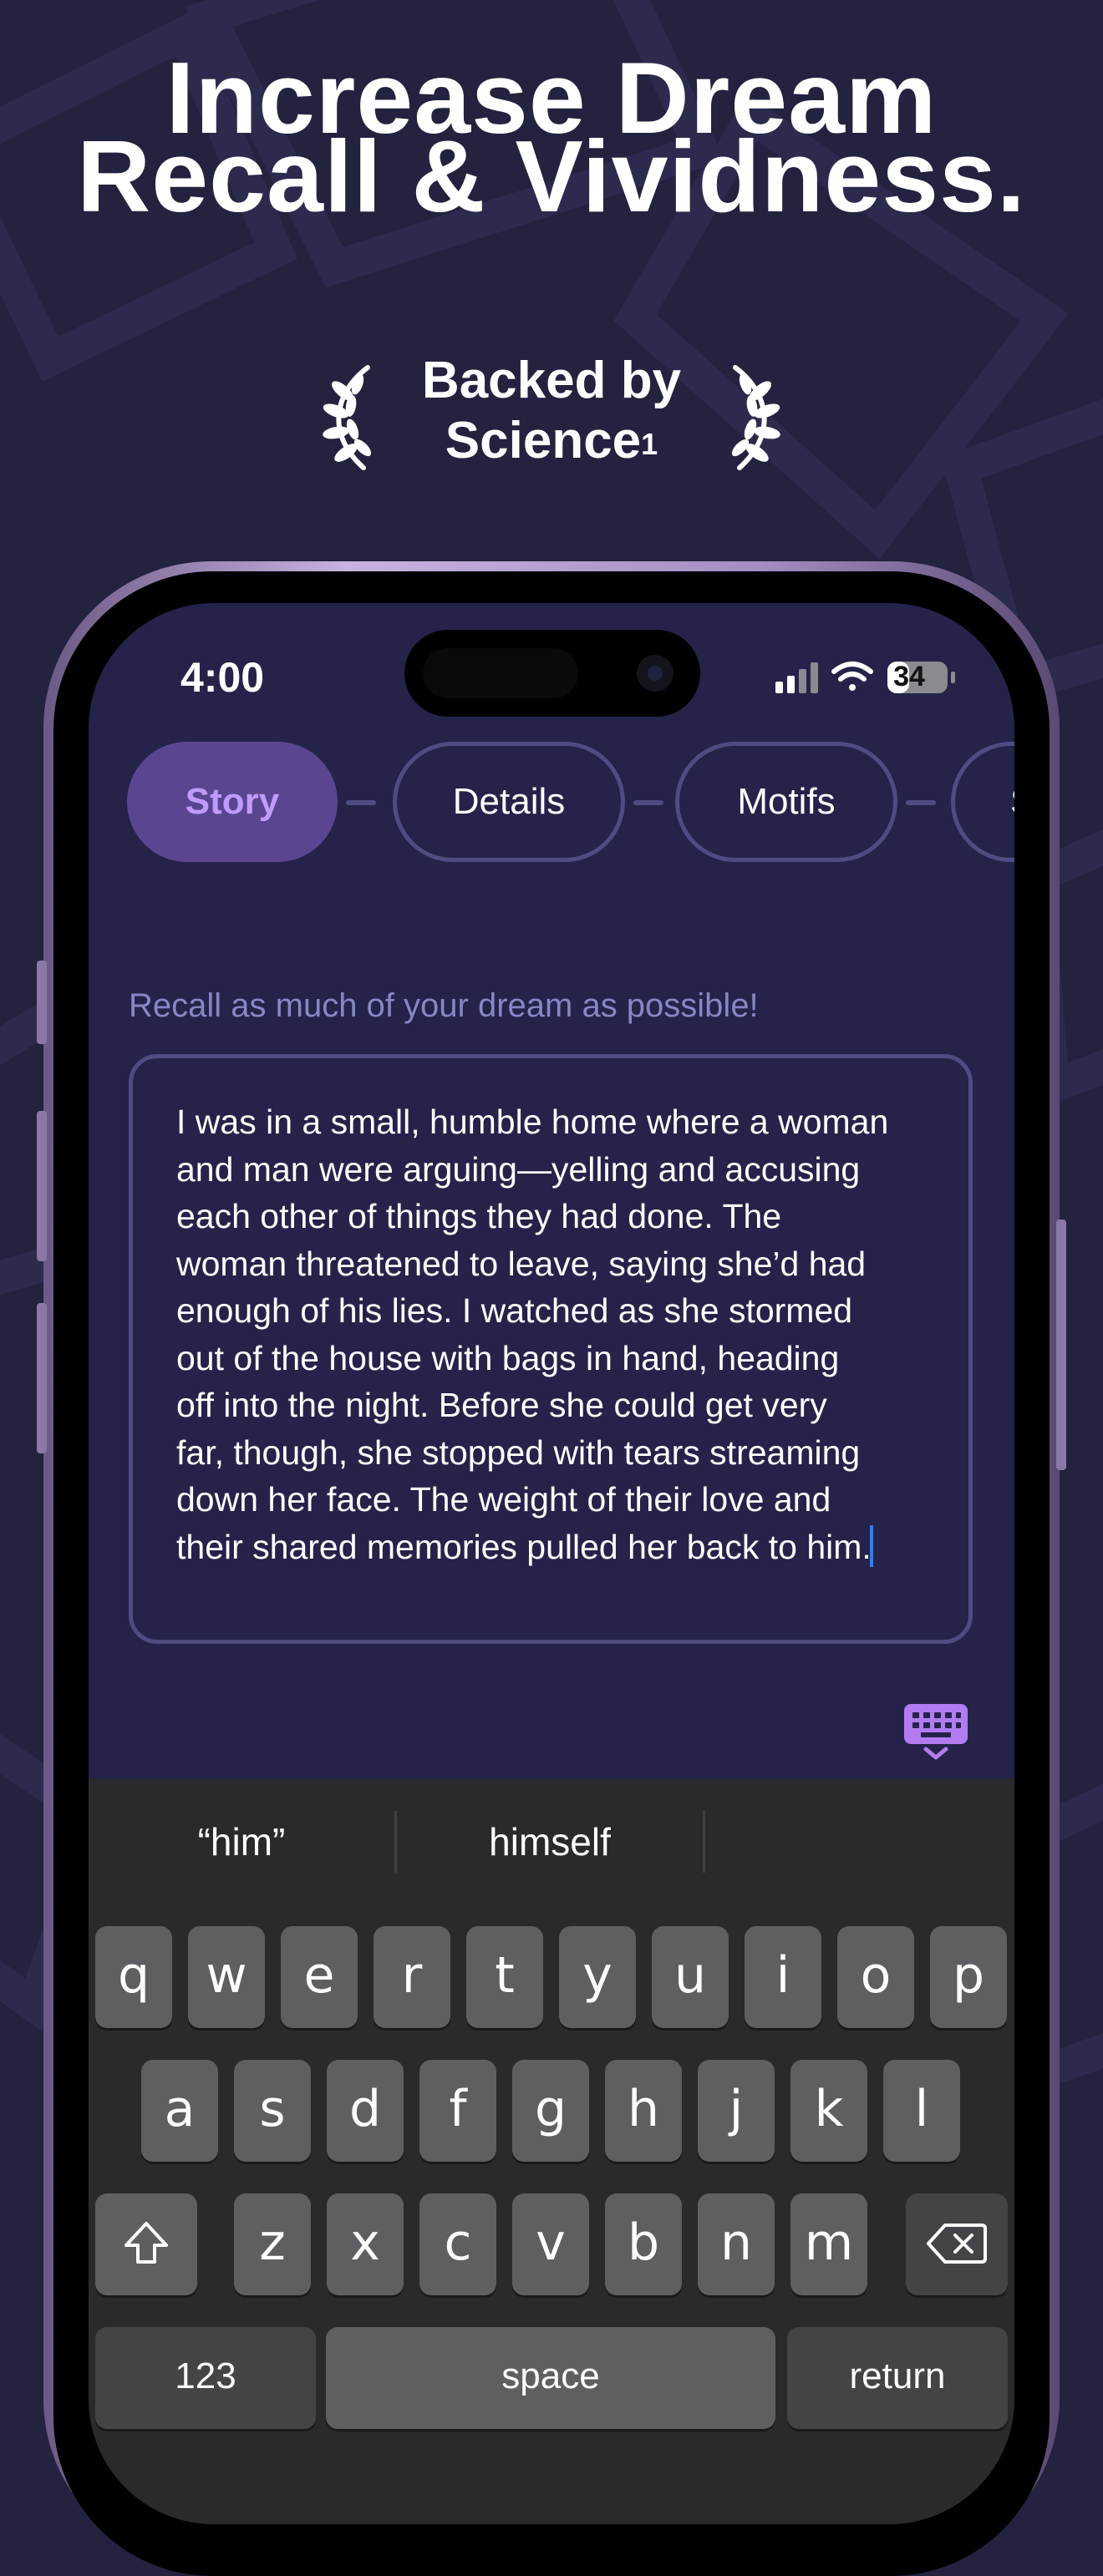 The height and width of the screenshot is (2576, 1103). Describe the element at coordinates (233, 802) in the screenshot. I see `tab-story: Story` at that location.